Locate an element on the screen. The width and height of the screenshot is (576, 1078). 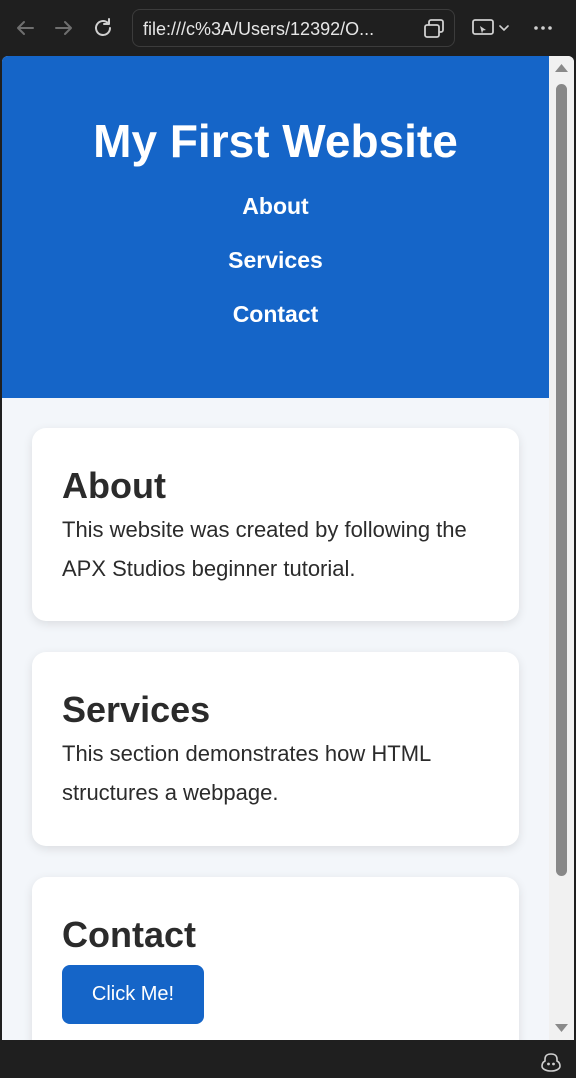
site-title: My First Website is located at coordinates (275, 141).